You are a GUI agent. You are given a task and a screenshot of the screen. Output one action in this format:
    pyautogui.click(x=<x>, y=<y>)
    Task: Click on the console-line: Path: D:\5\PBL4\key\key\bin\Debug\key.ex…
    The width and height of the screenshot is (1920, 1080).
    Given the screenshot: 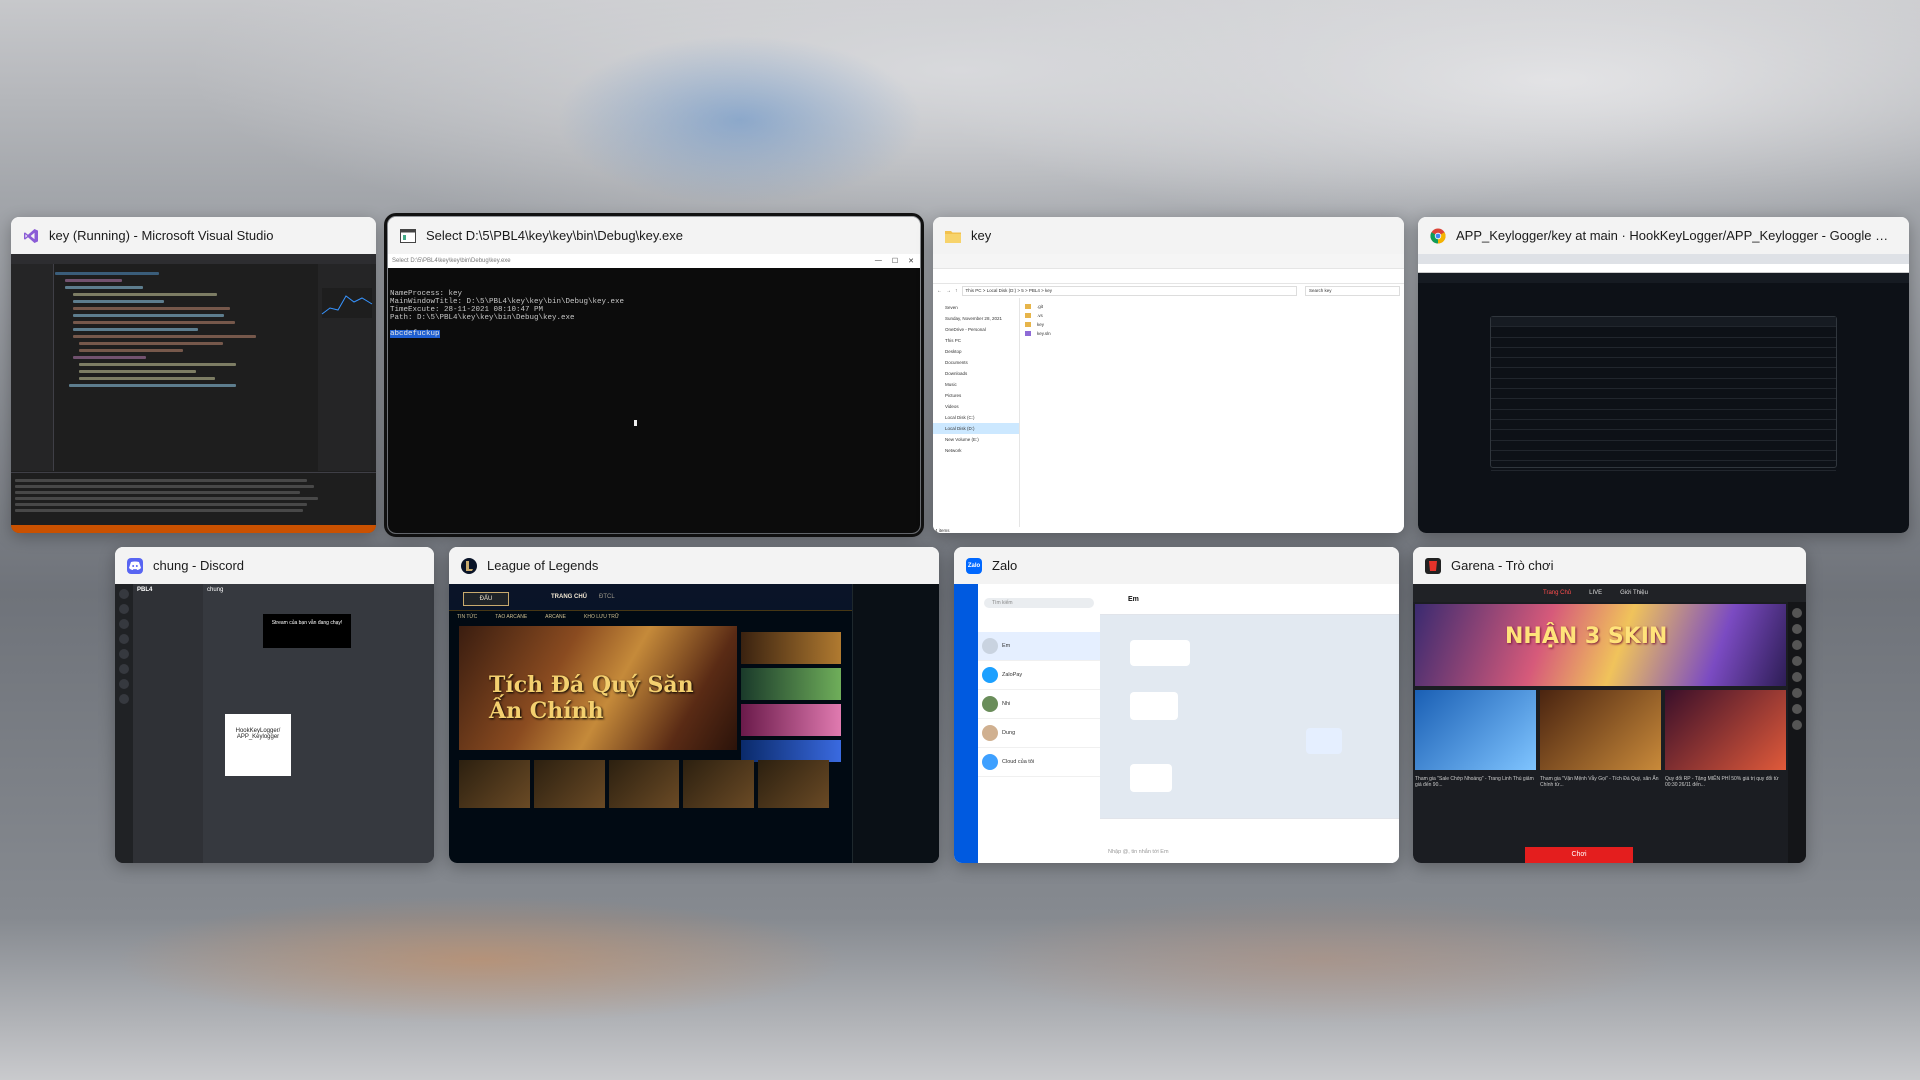 What is the action you would take?
    pyautogui.click(x=482, y=318)
    